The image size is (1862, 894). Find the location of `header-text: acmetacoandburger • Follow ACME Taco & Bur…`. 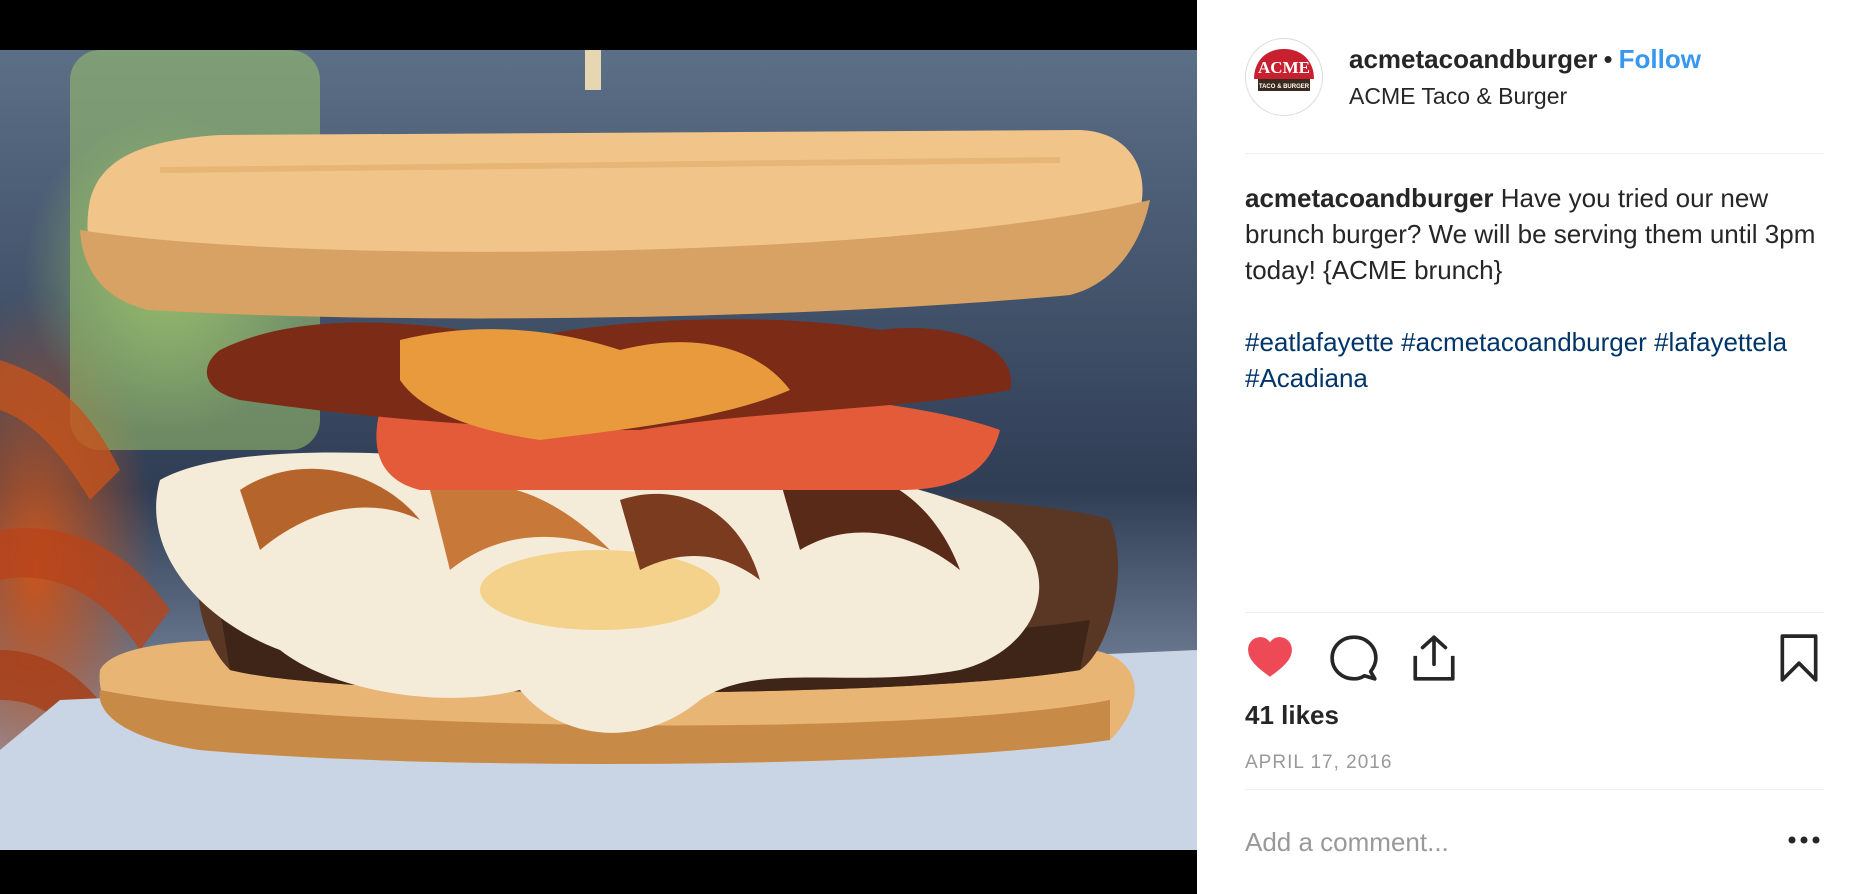

header-text: acmetacoandburger • Follow ACME Taco & Bur… is located at coordinates (1525, 77).